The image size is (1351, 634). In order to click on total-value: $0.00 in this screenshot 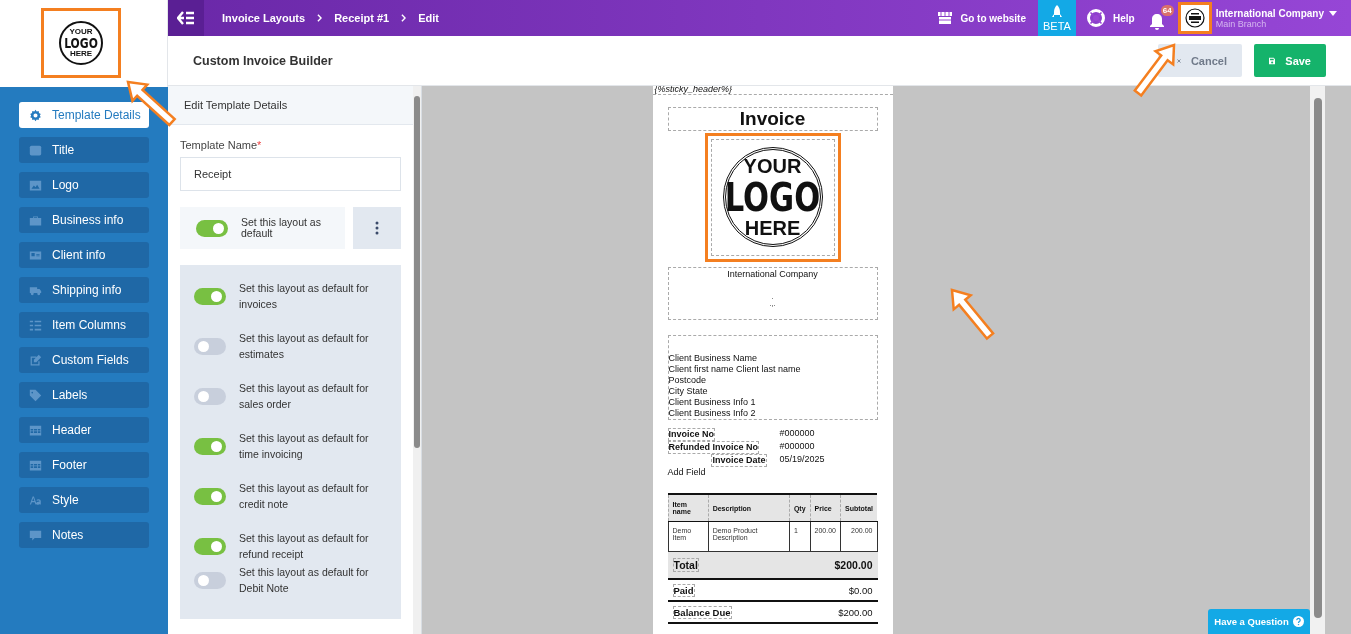, I will do `click(860, 590)`.